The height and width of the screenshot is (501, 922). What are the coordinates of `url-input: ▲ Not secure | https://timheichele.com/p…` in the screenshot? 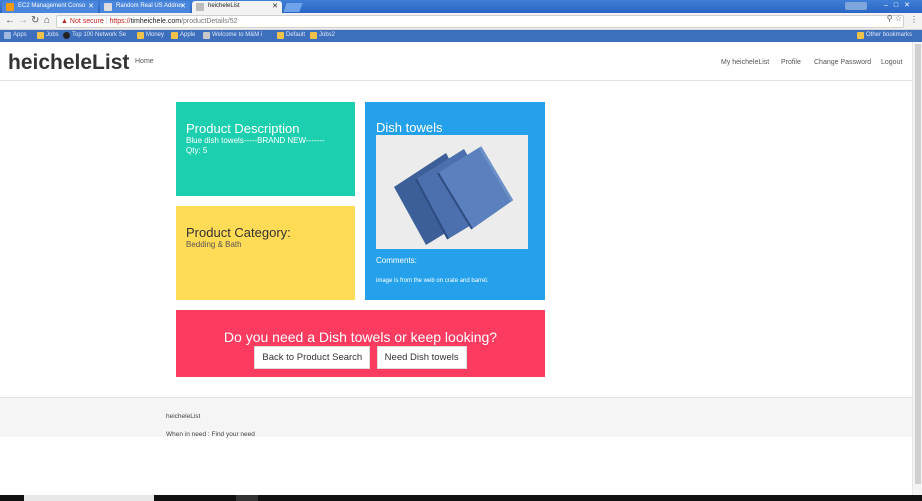 It's located at (480, 21).